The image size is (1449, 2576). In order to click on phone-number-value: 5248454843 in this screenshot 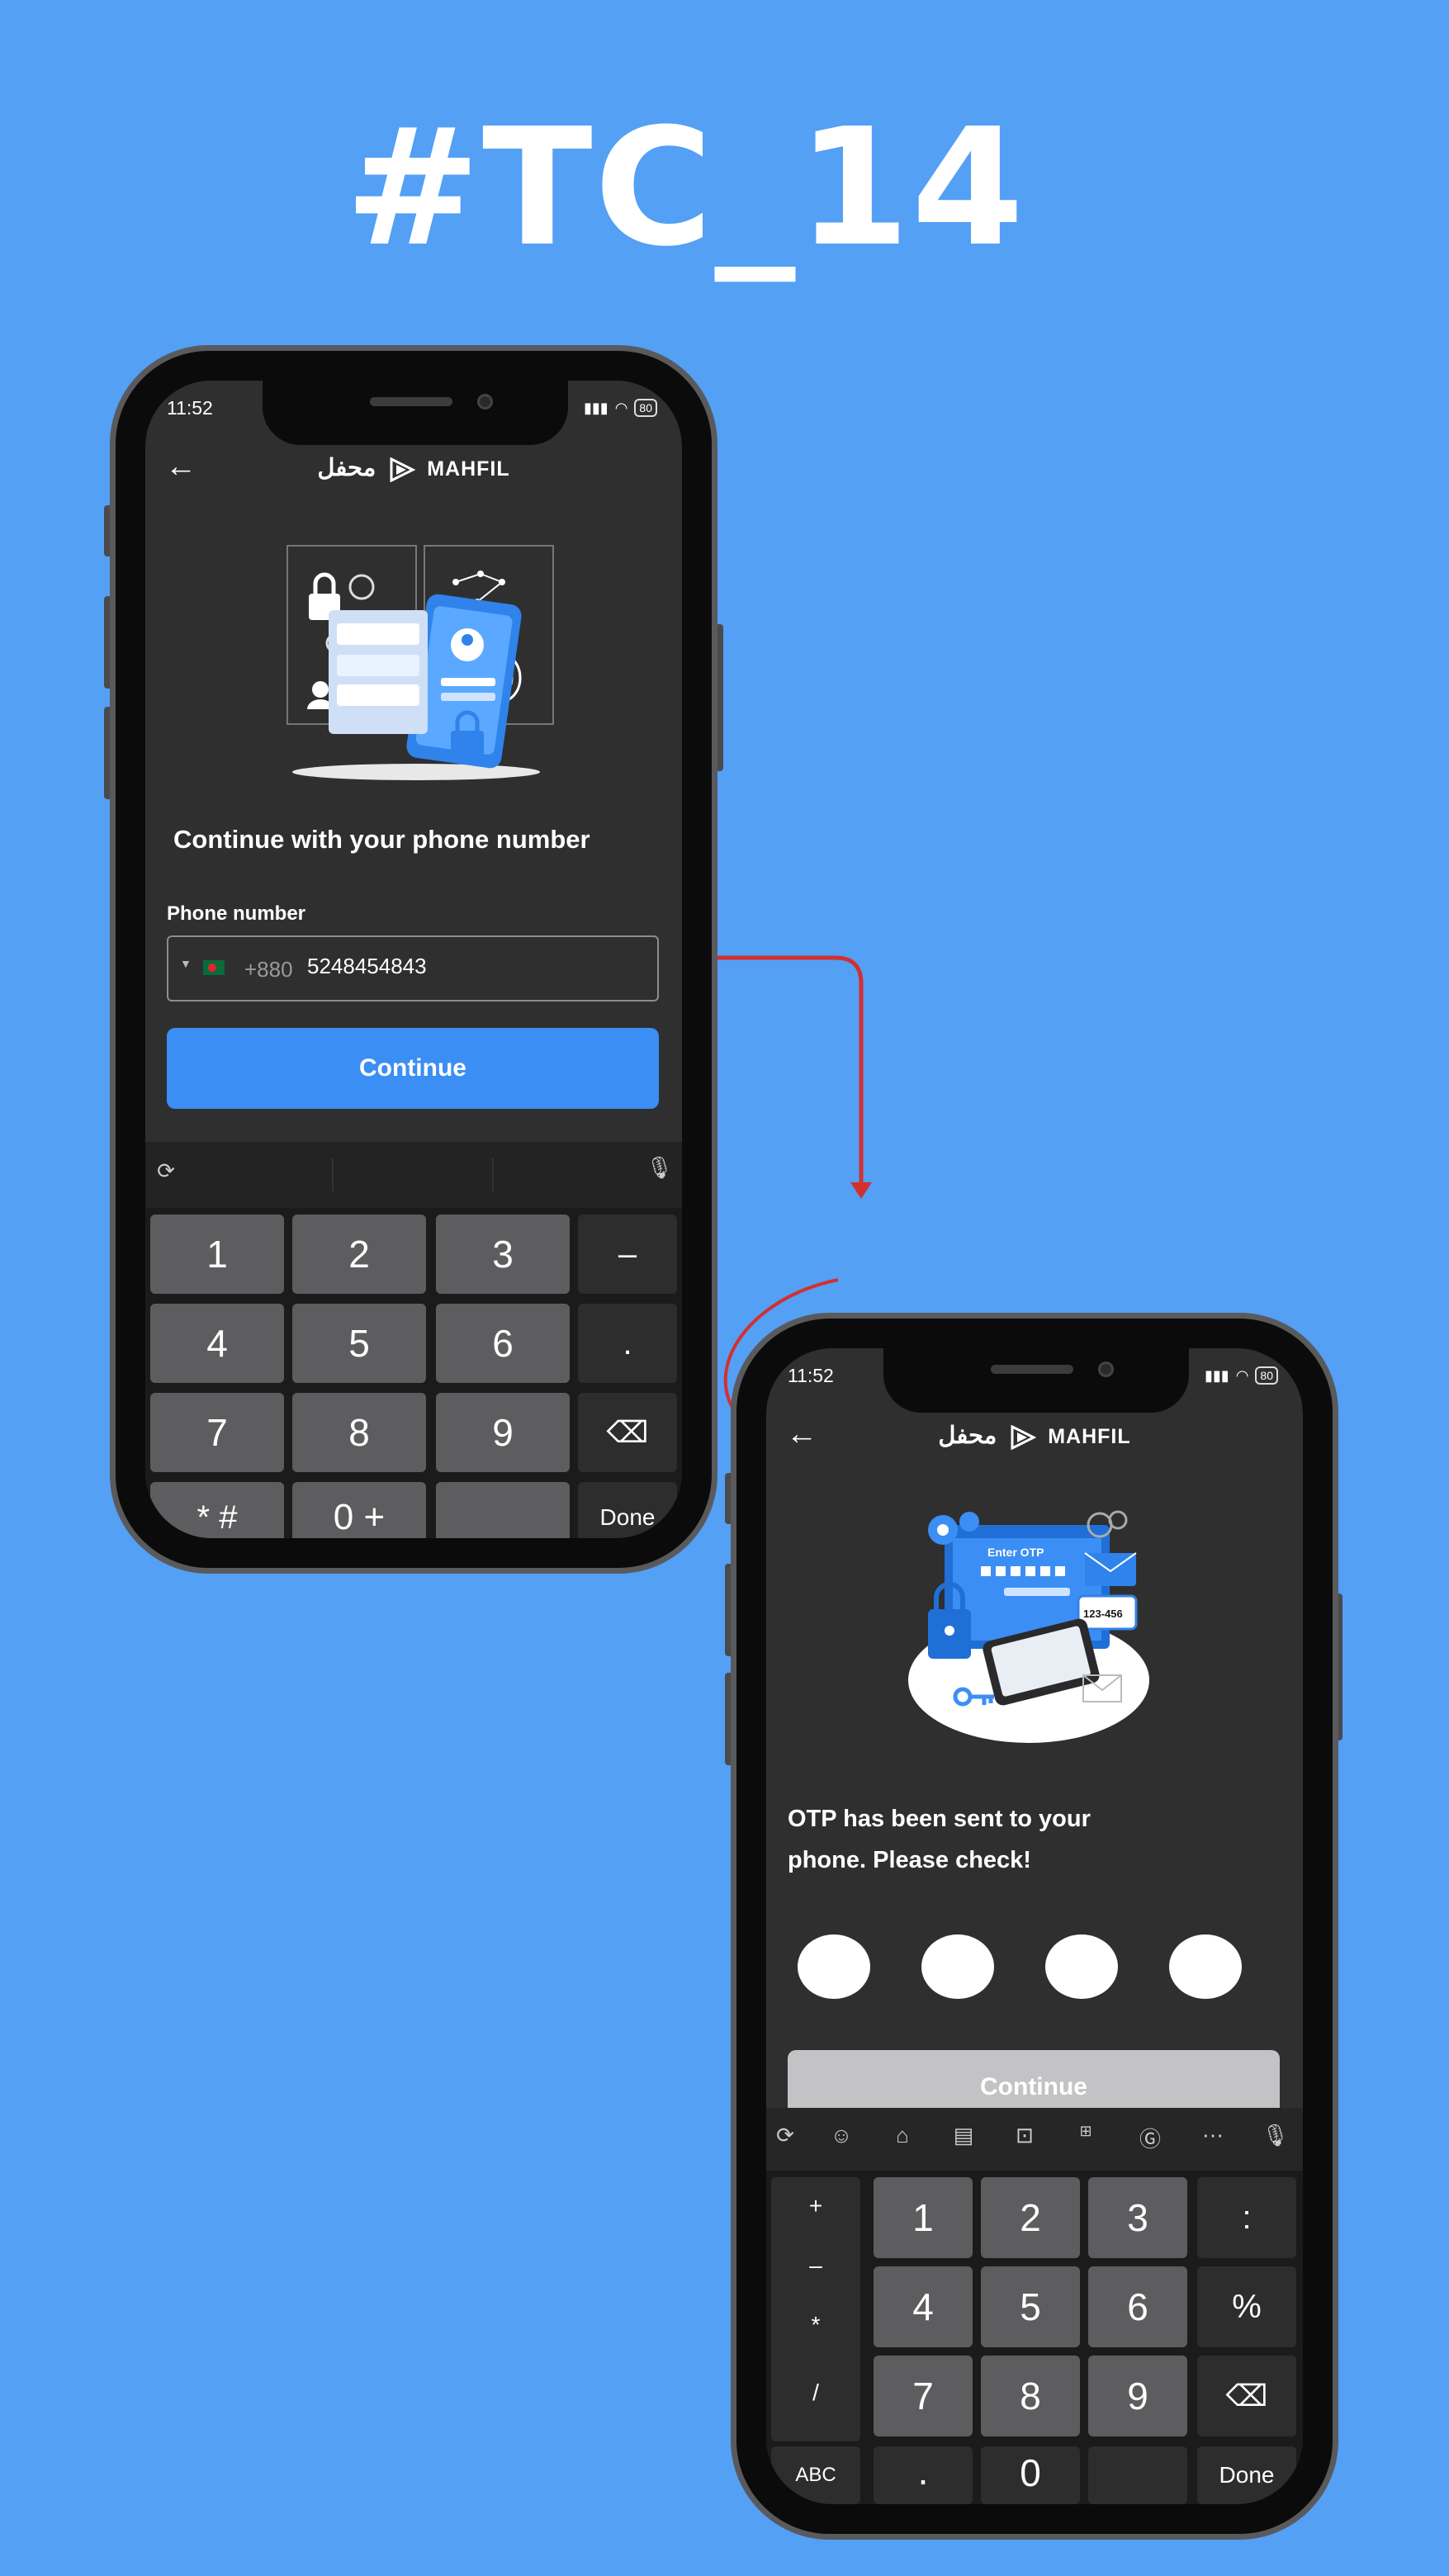, I will do `click(367, 966)`.